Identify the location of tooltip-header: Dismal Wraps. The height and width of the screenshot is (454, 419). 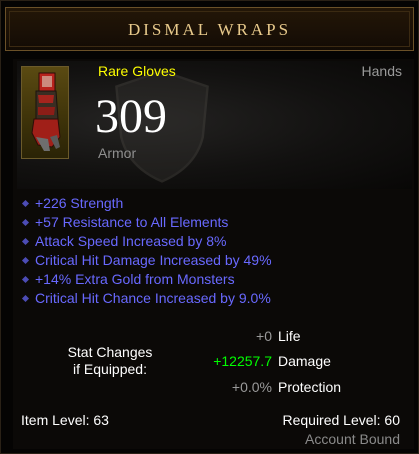
(209, 29).